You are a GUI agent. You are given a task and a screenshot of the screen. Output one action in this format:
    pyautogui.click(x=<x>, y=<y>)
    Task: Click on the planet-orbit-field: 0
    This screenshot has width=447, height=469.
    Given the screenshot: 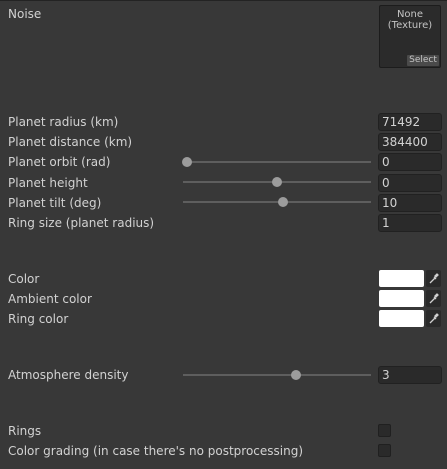 What is the action you would take?
    pyautogui.click(x=410, y=162)
    